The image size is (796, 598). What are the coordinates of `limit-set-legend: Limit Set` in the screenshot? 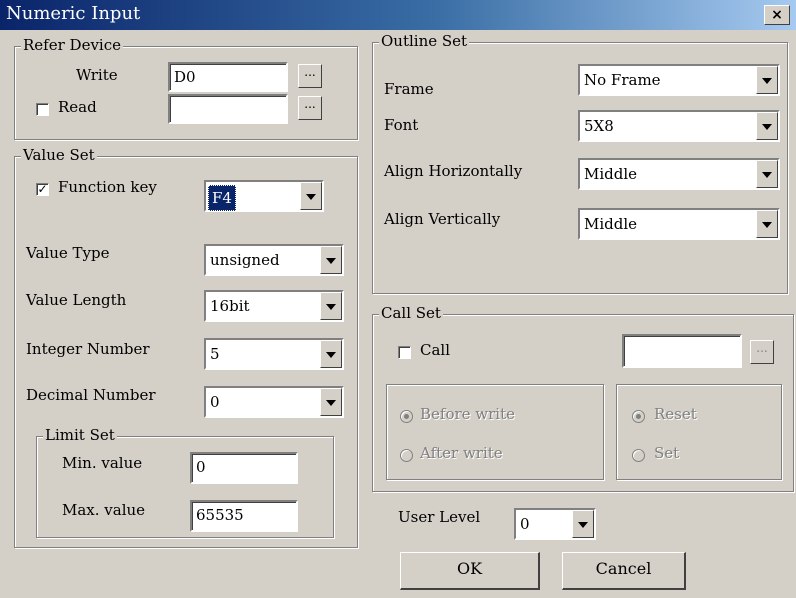 It's located at (80, 435).